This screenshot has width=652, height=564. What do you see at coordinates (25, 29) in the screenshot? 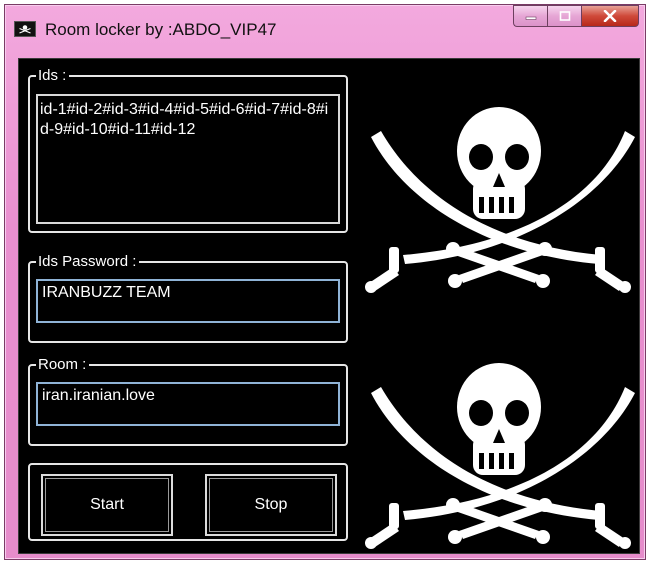
I see `pirate-flag-icon` at bounding box center [25, 29].